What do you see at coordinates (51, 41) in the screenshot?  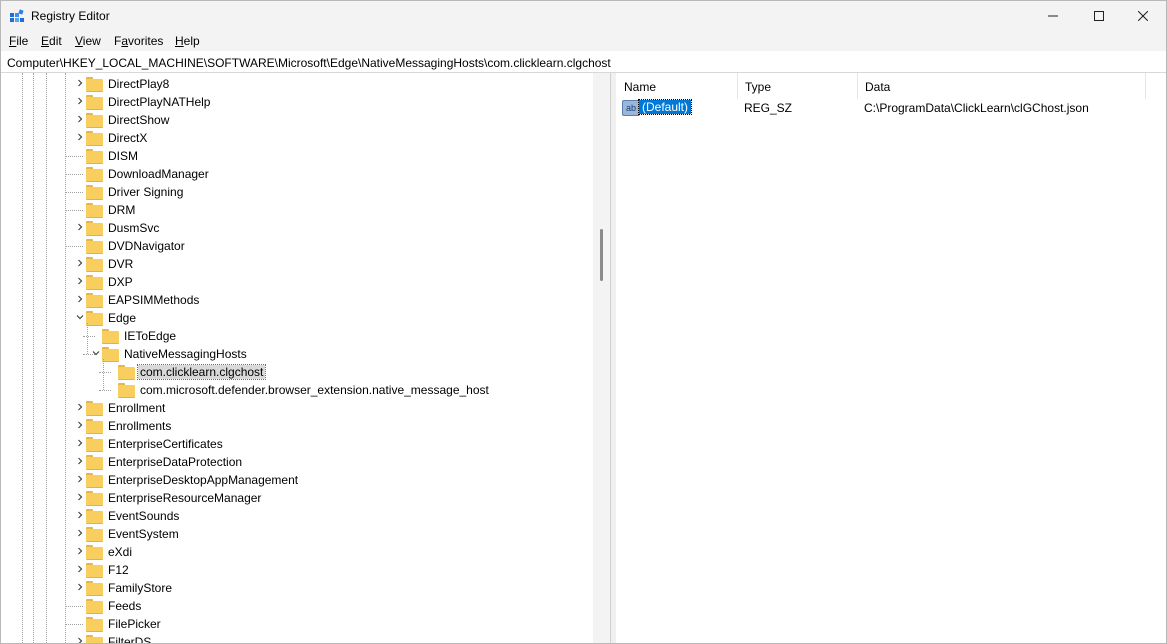 I see `menu-edit: Edit` at bounding box center [51, 41].